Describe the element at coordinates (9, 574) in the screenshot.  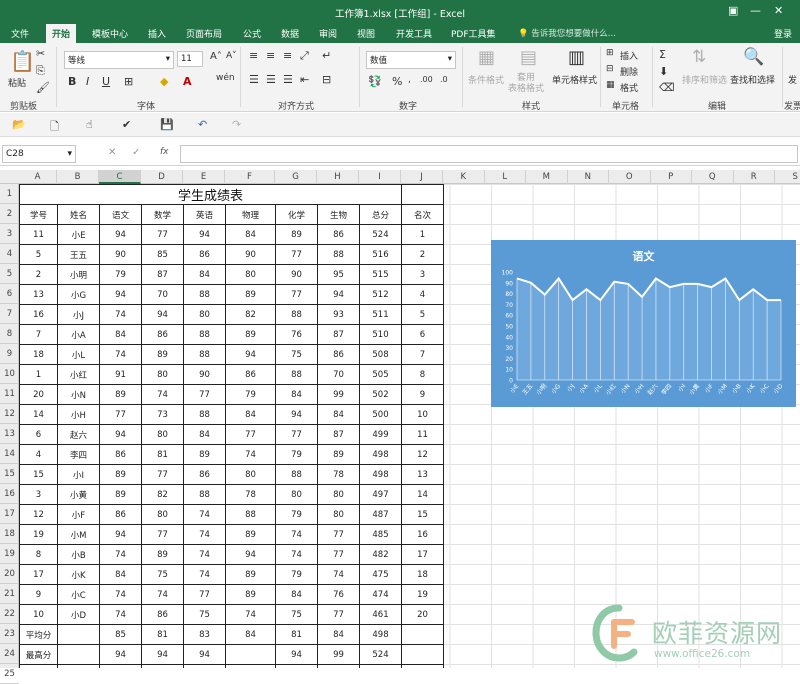
I see `row-header-20: 20` at that location.